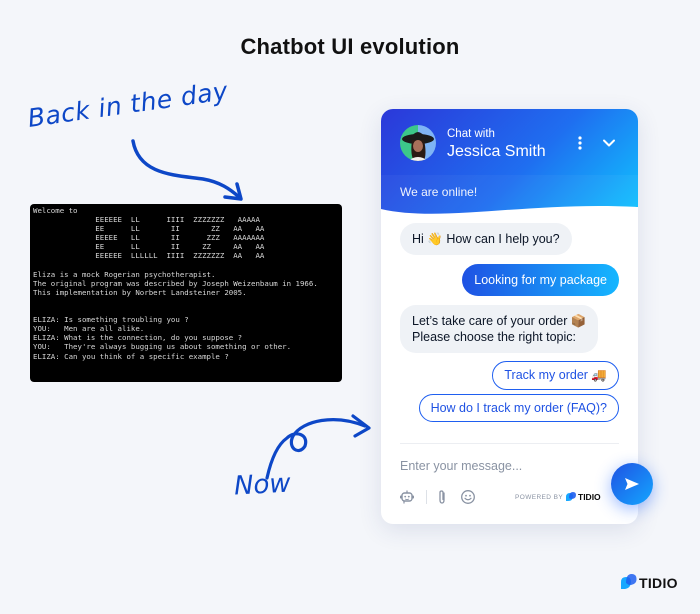 The width and height of the screenshot is (700, 614). I want to click on bot-button, so click(407, 497).